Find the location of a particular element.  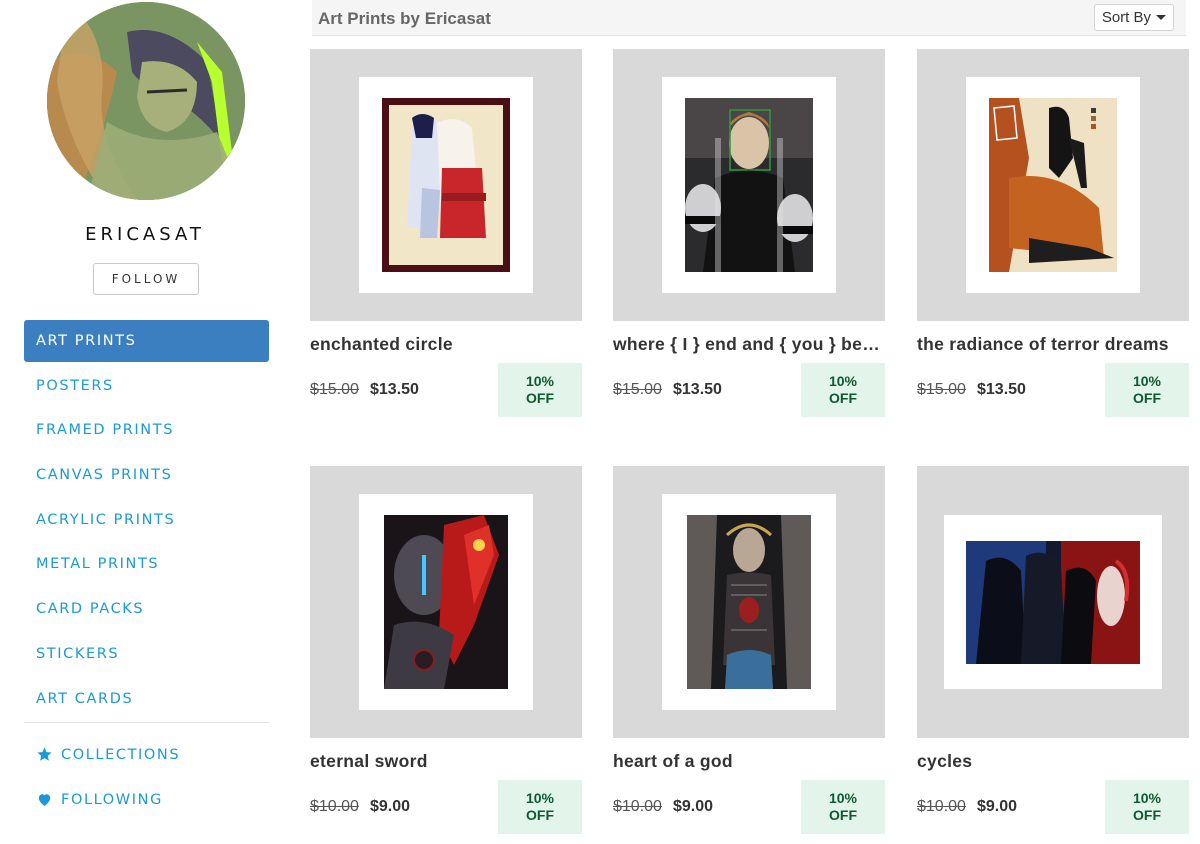

profile-username: ERICASAT is located at coordinates (145, 234).